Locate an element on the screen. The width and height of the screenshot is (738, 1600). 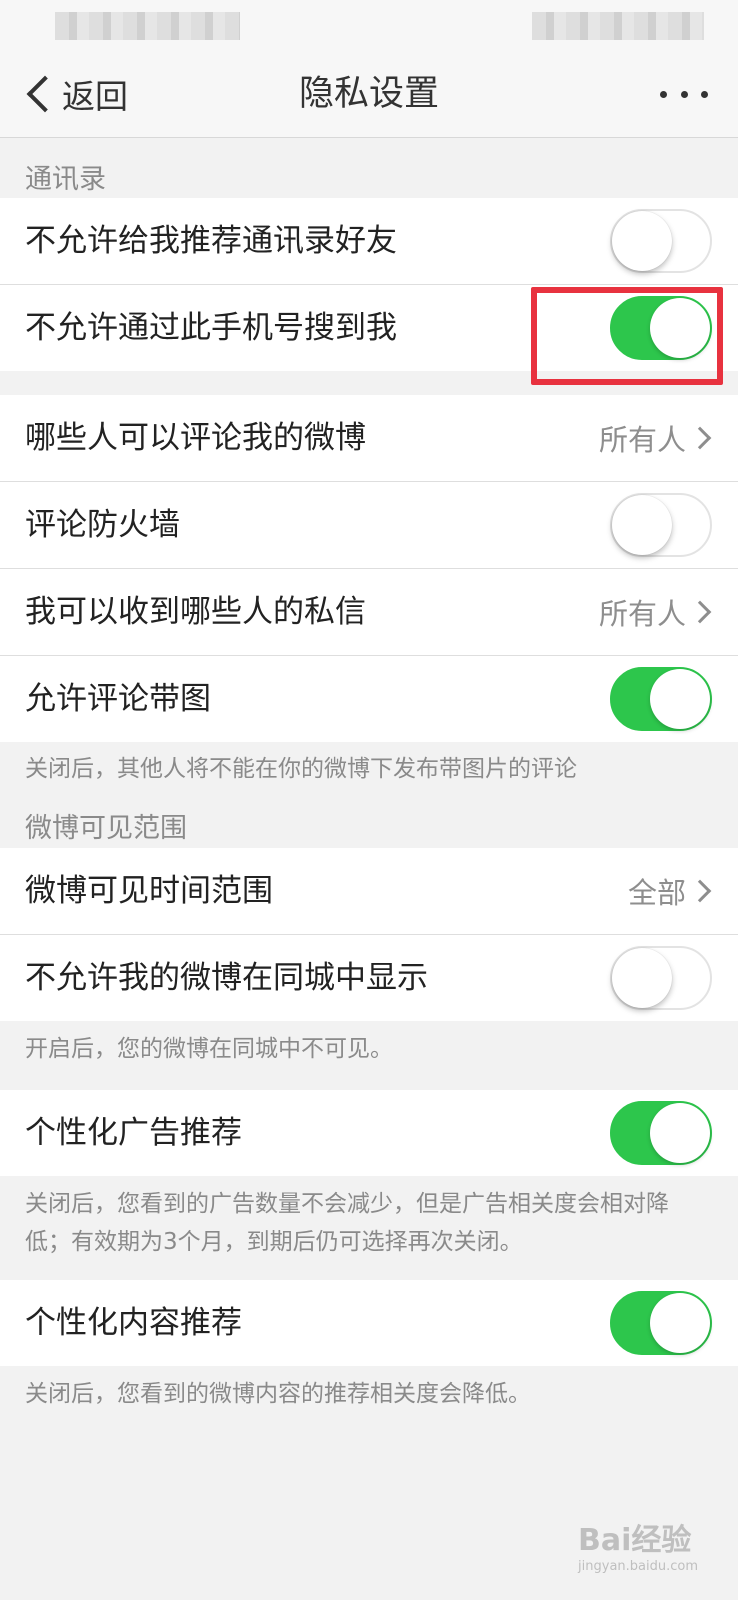
row-label: 微博可见时间范围 is located at coordinates (149, 891).